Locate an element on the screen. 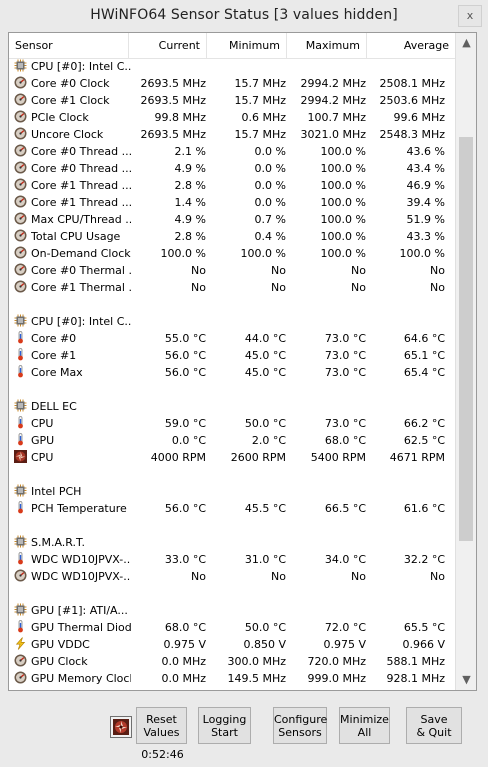 The image size is (488, 767). minimize-all-button: Minimize All is located at coordinates (364, 725).